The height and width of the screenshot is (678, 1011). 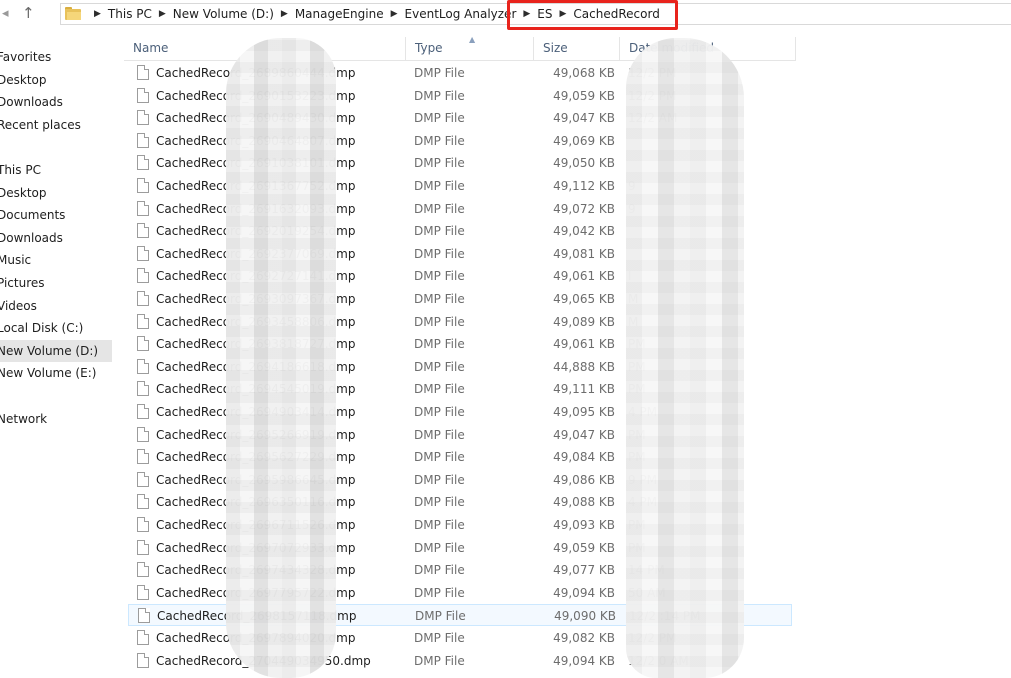 I want to click on nav-item-videos: Videos, so click(x=56, y=306).